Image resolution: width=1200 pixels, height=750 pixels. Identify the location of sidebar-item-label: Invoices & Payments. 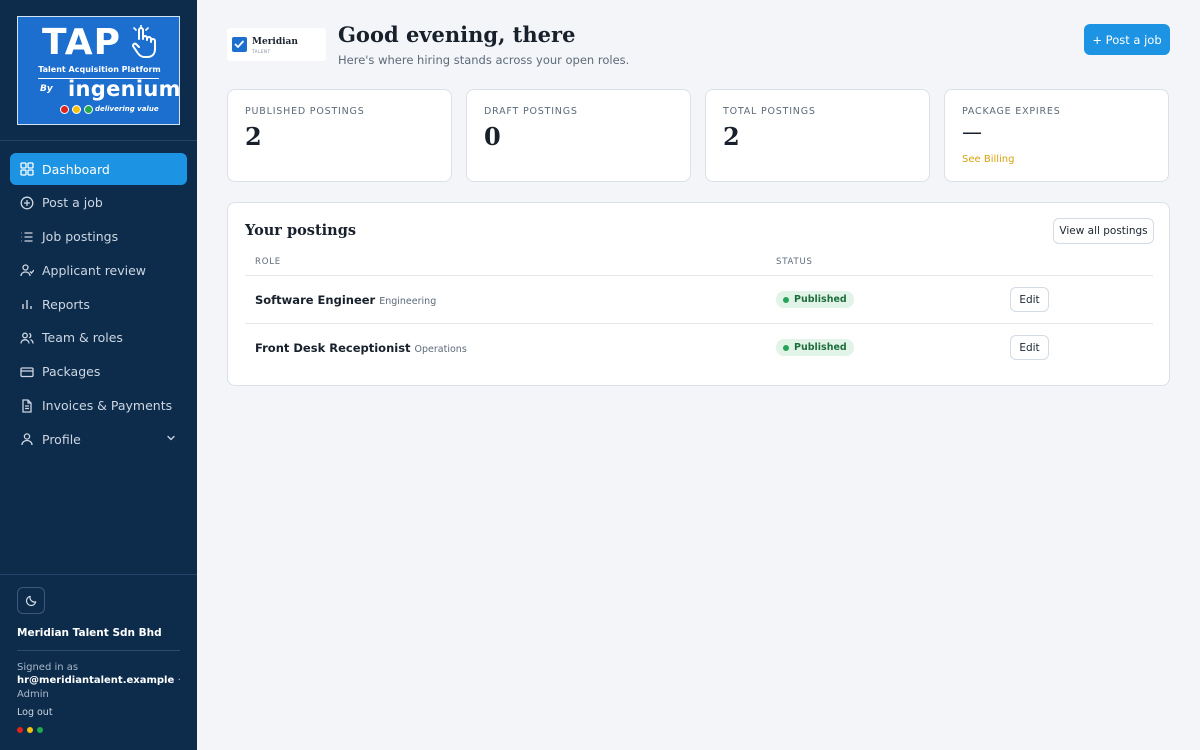
(107, 406).